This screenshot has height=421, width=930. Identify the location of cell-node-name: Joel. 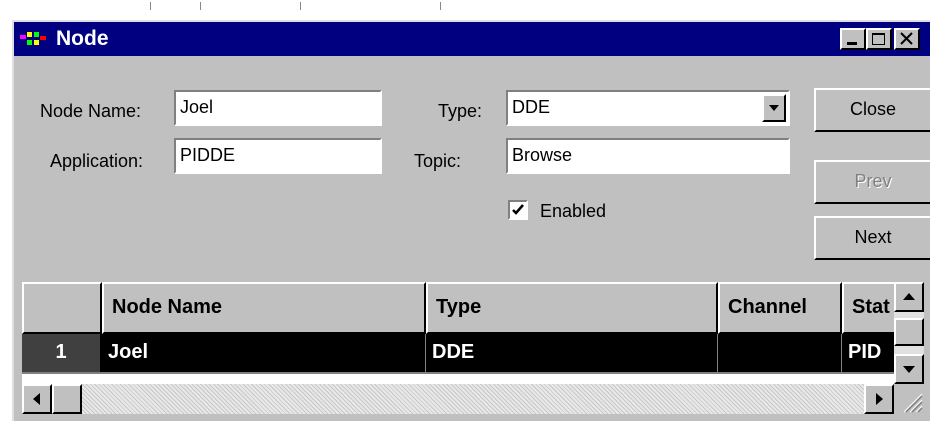
(264, 353).